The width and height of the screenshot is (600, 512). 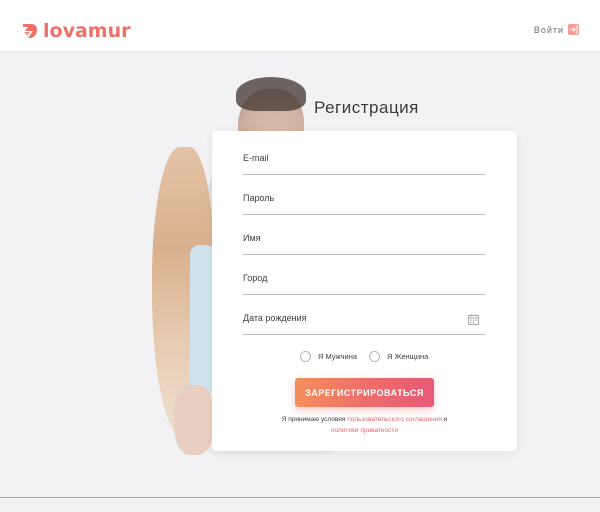 What do you see at coordinates (408, 356) in the screenshot?
I see `gender-female-label: Я Женщина` at bounding box center [408, 356].